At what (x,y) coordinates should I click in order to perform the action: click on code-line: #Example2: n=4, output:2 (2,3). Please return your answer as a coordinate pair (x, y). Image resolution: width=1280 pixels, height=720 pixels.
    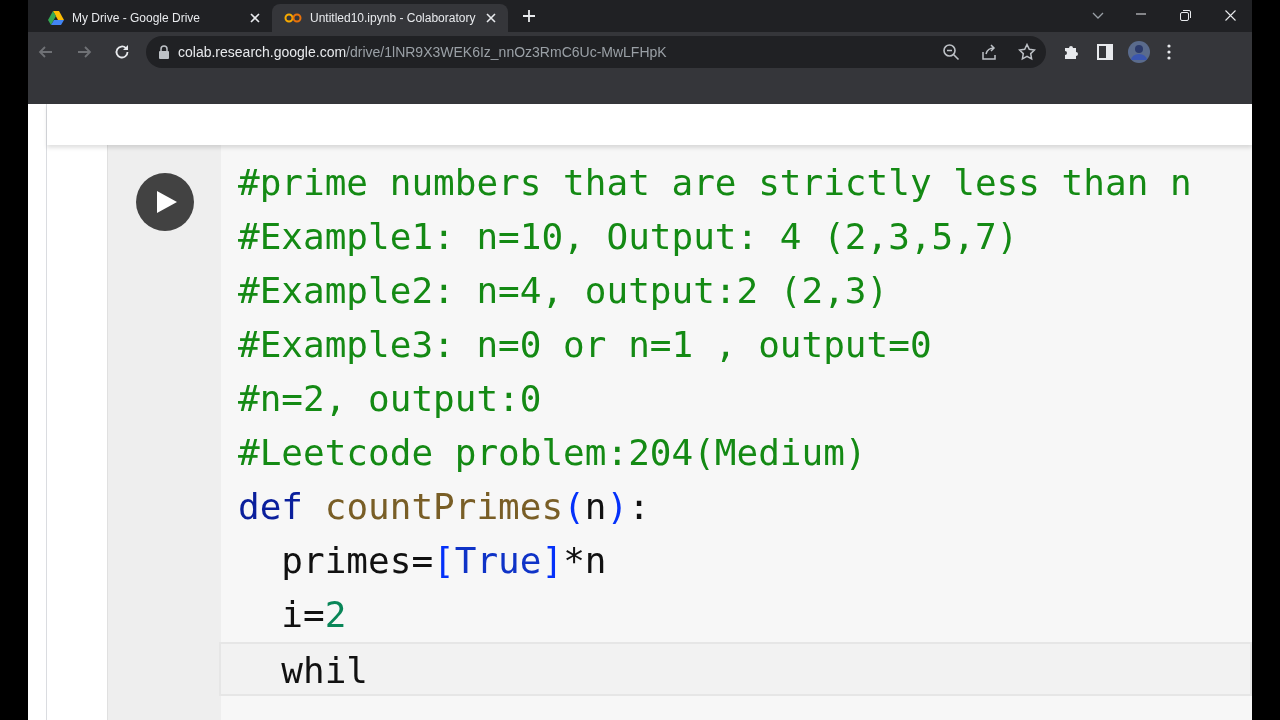
    Looking at the image, I should click on (563, 291).